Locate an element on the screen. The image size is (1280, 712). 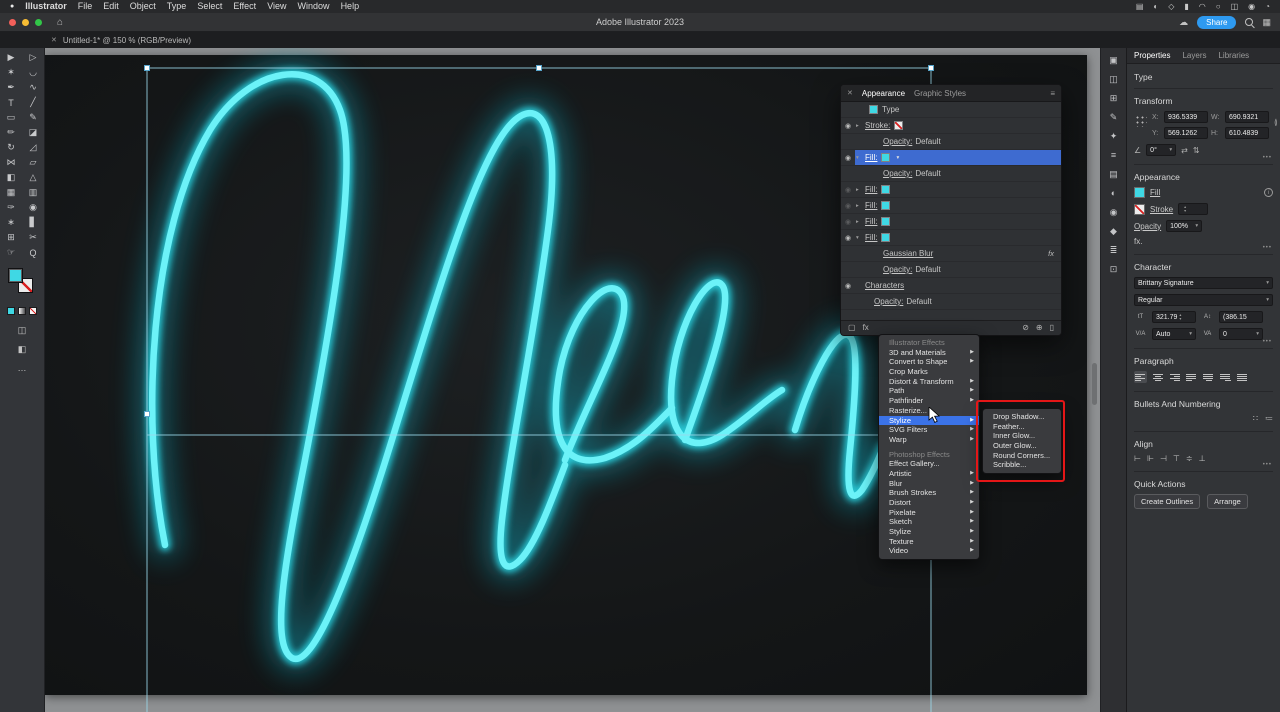
menu-object: Object is located at coordinates (143, 6).